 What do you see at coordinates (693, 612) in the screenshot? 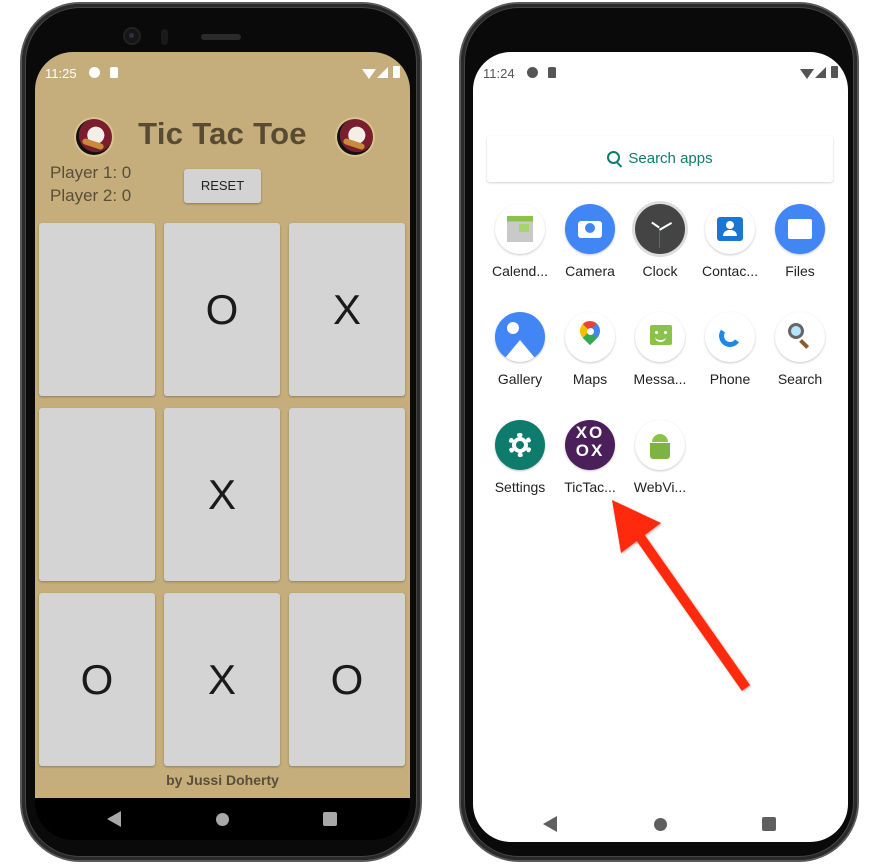
I see `arrow-shaft` at bounding box center [693, 612].